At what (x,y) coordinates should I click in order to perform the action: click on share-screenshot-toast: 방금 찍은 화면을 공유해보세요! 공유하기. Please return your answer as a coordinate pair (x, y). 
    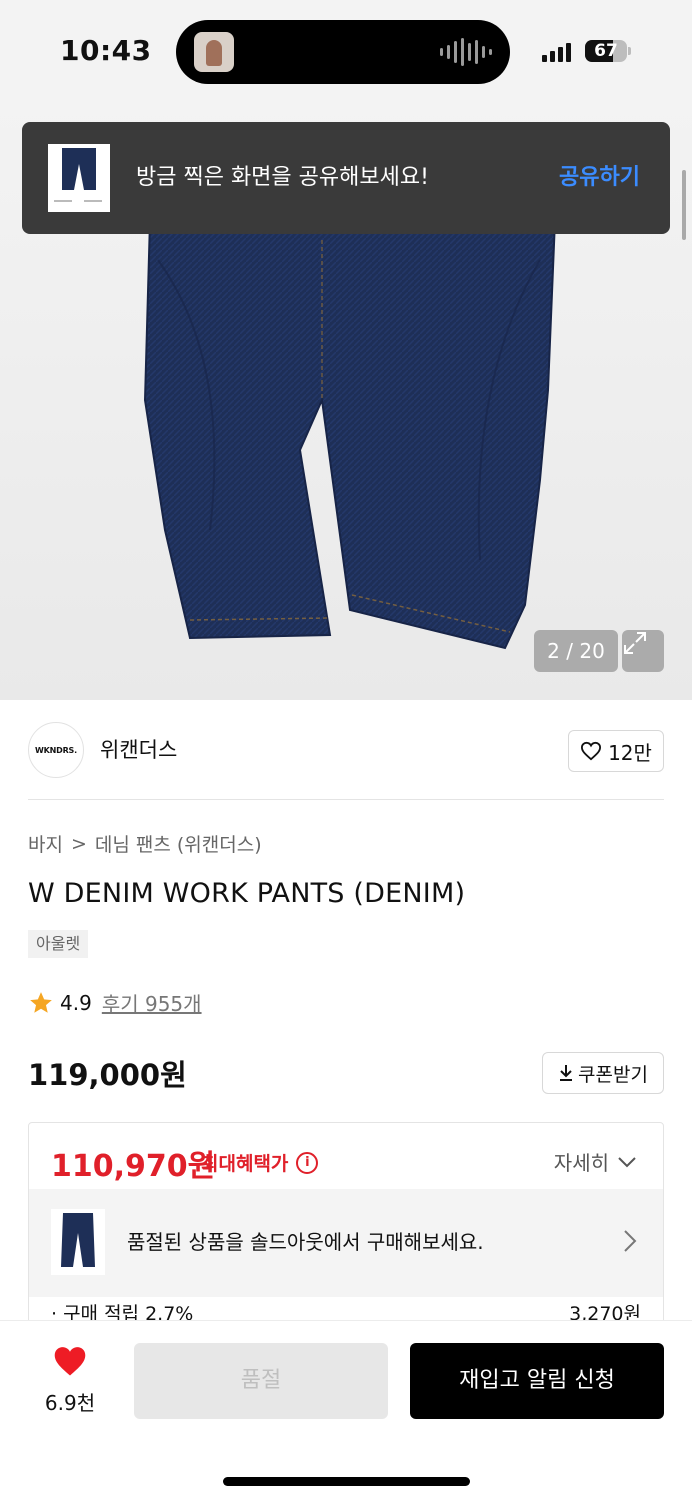
    Looking at the image, I should click on (346, 178).